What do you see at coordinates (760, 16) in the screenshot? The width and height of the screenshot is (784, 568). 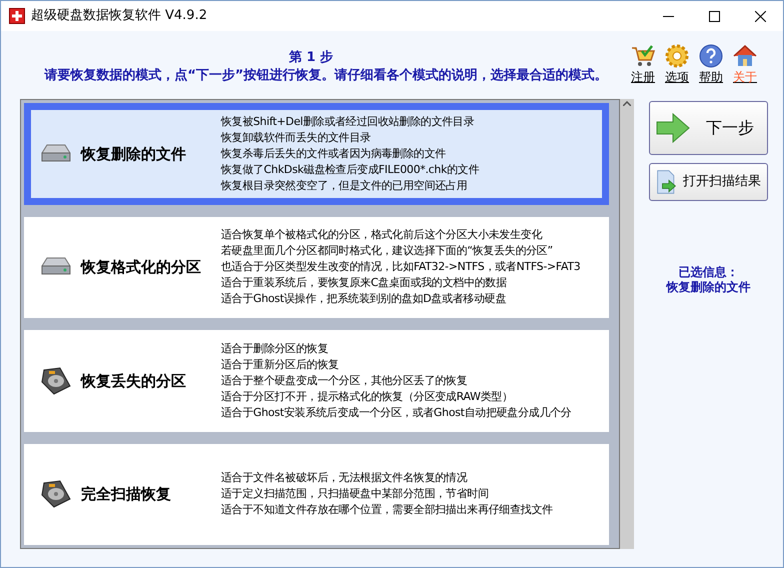 I see `close-icon` at bounding box center [760, 16].